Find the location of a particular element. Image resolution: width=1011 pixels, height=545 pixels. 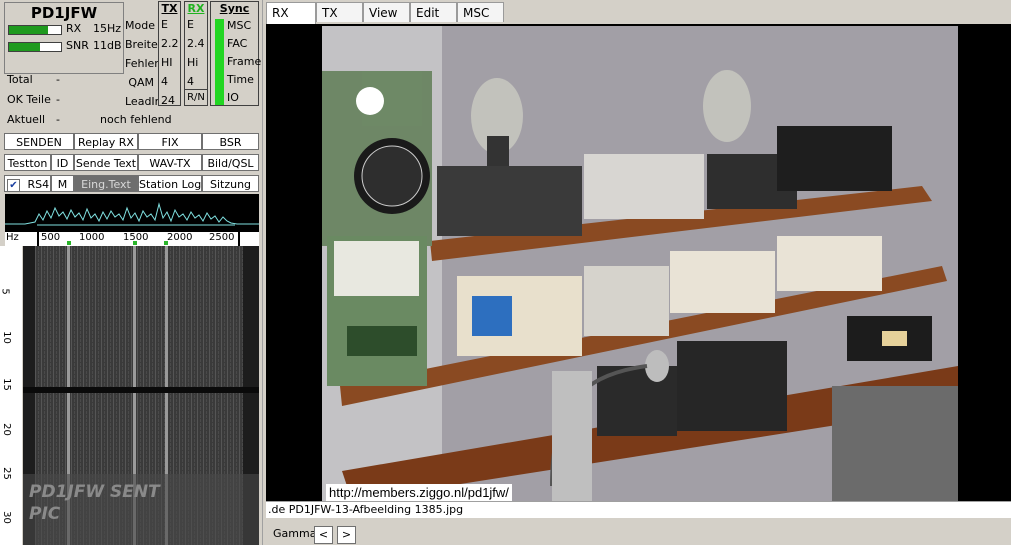

mode-label: Mode is located at coordinates (140, 25).